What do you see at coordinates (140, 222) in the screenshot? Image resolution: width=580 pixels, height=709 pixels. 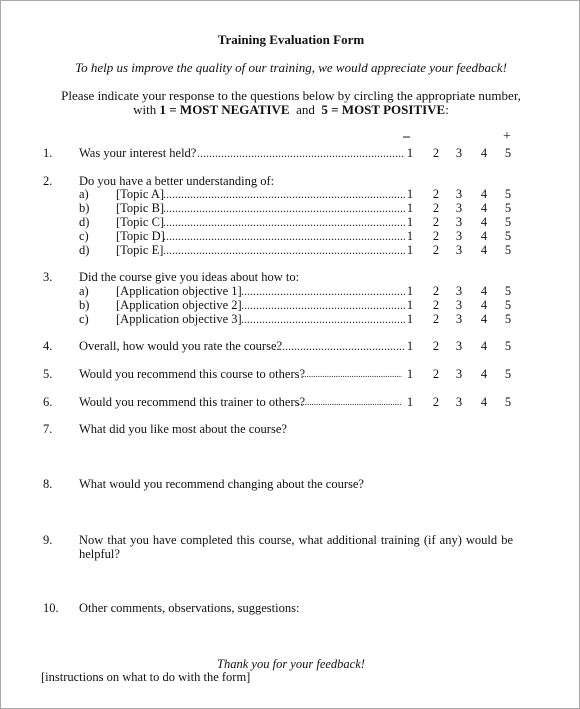 I see `item-text: [Topic C]` at bounding box center [140, 222].